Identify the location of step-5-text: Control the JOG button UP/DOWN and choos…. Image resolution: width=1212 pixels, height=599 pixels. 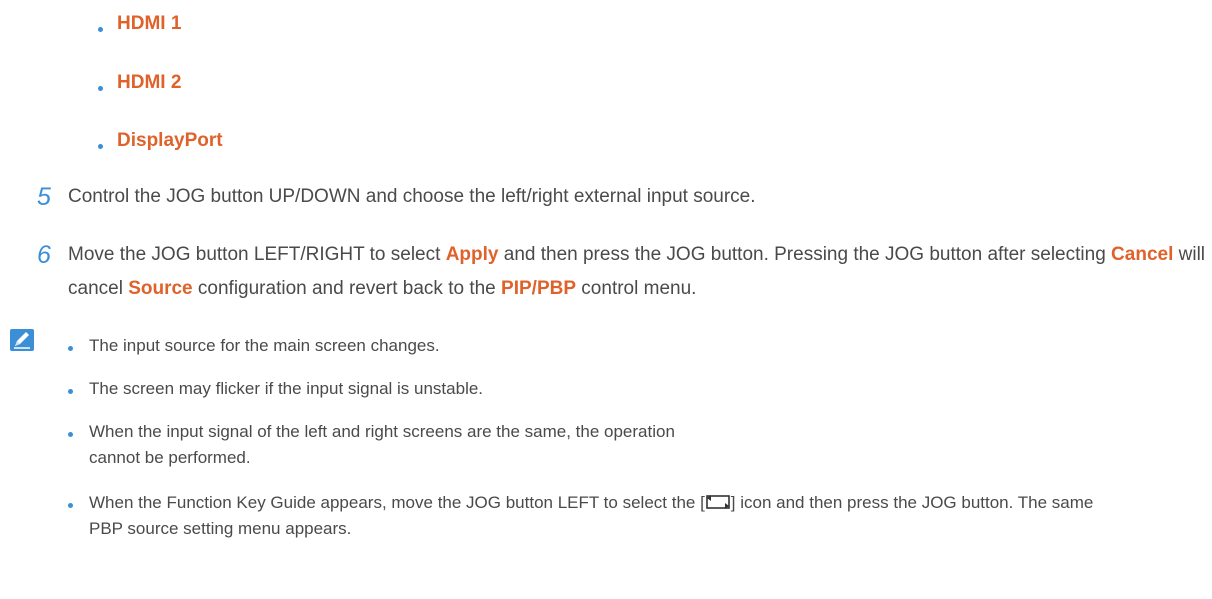
(412, 196).